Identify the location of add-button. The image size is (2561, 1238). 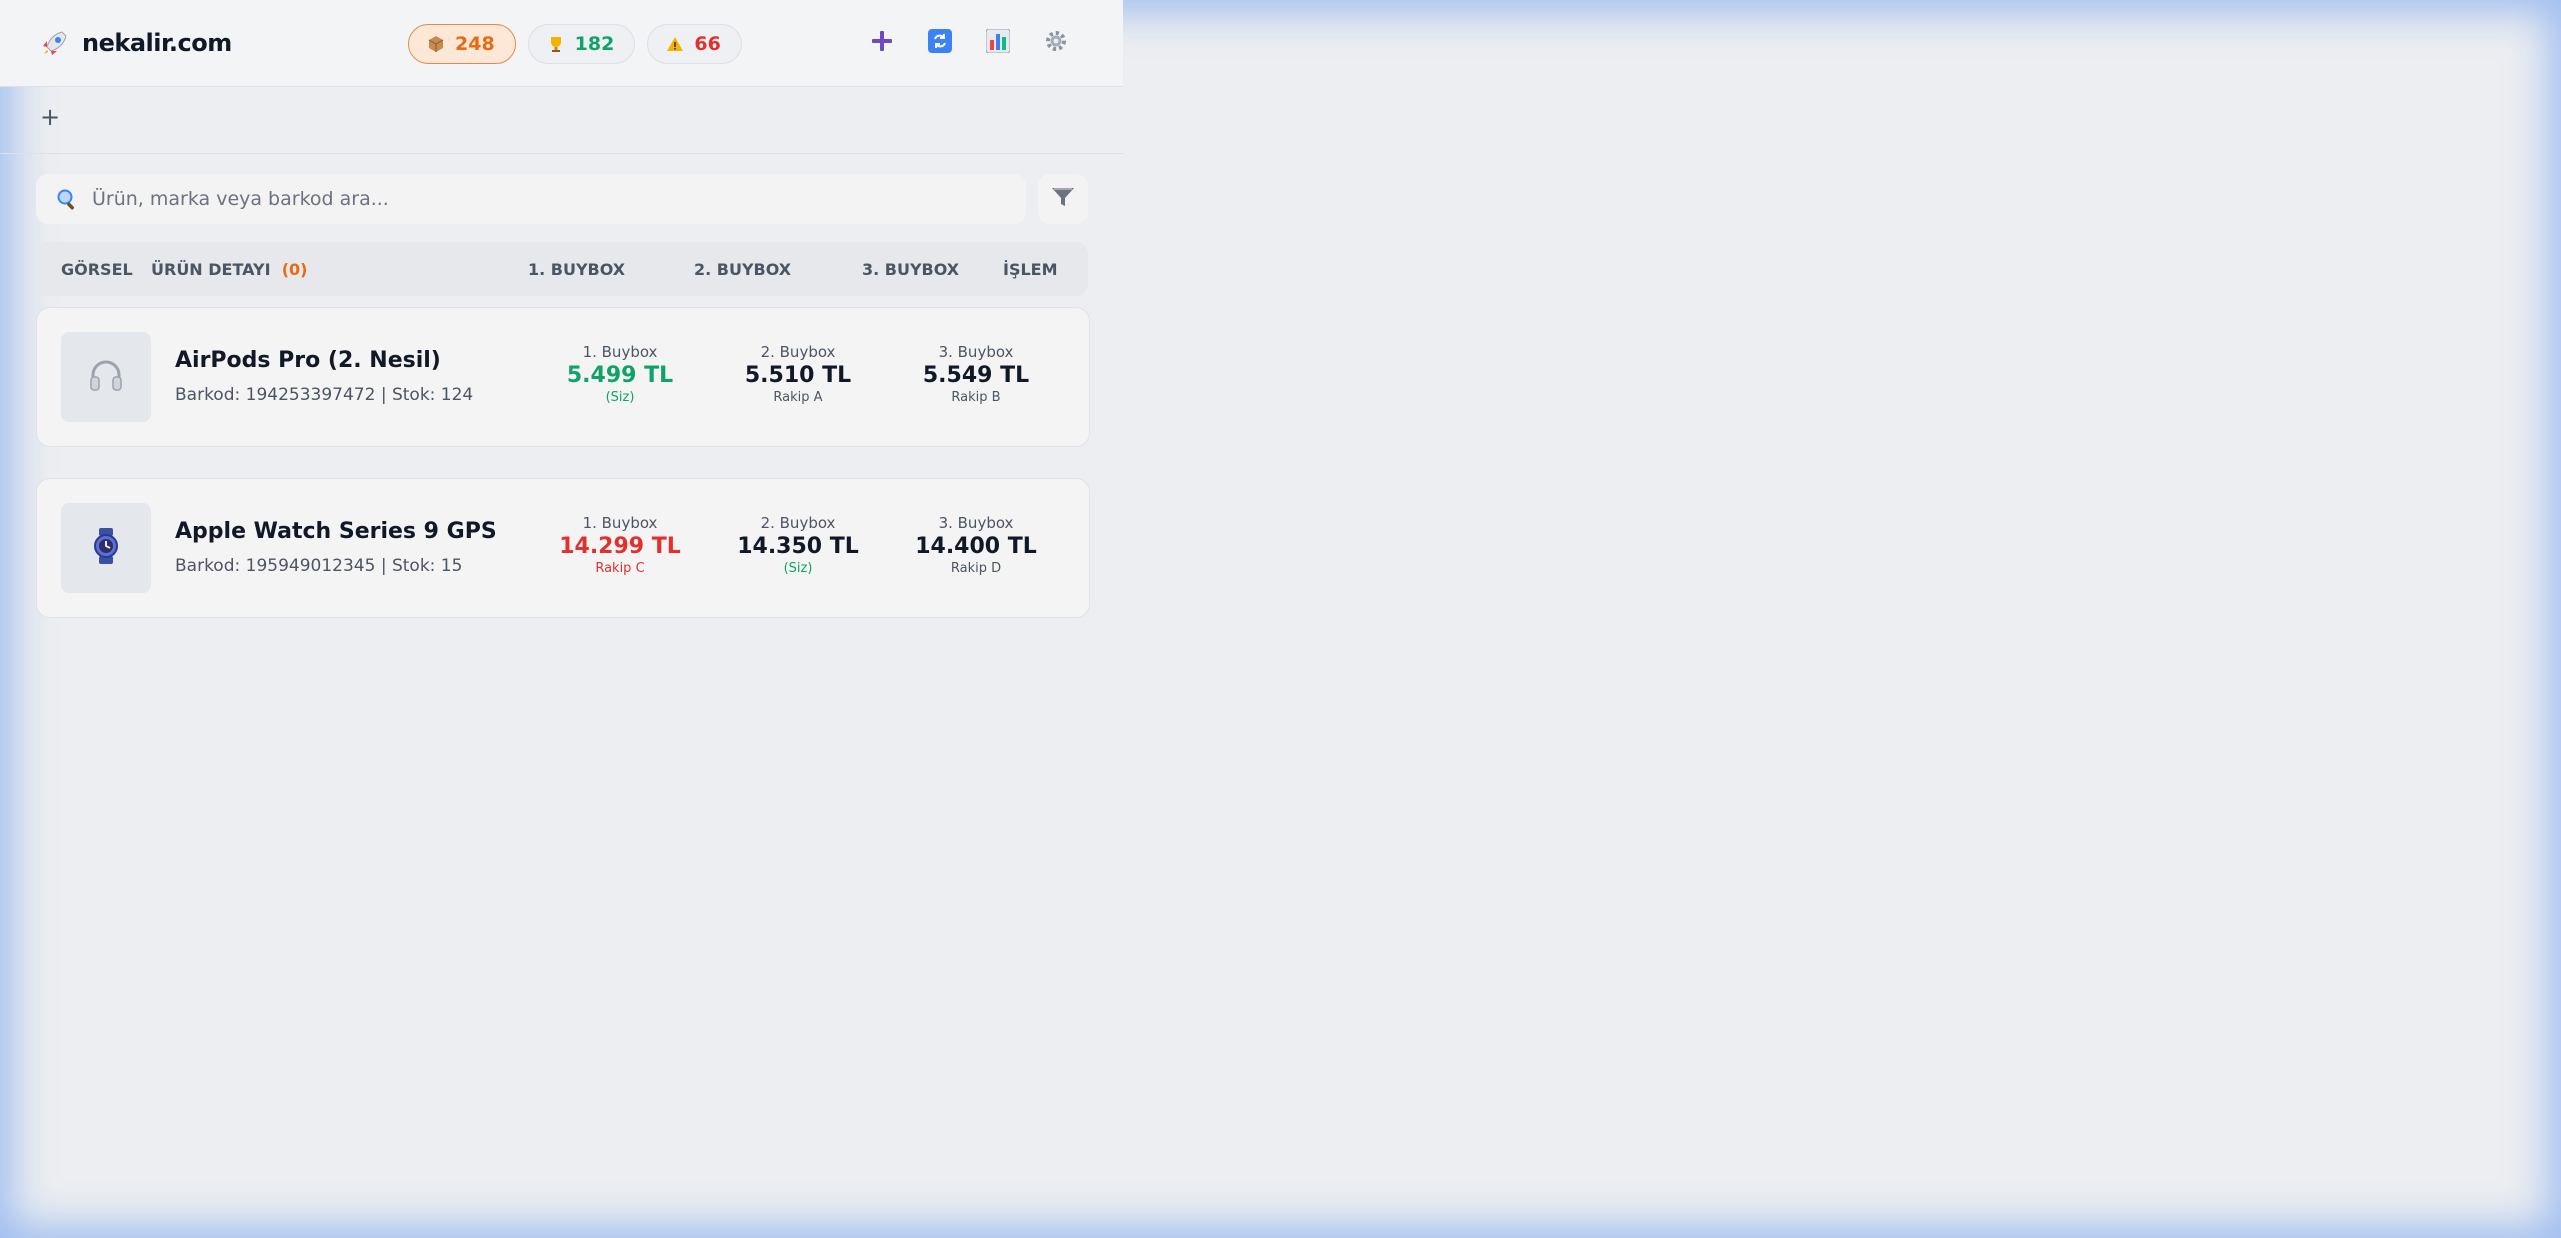
(882, 43).